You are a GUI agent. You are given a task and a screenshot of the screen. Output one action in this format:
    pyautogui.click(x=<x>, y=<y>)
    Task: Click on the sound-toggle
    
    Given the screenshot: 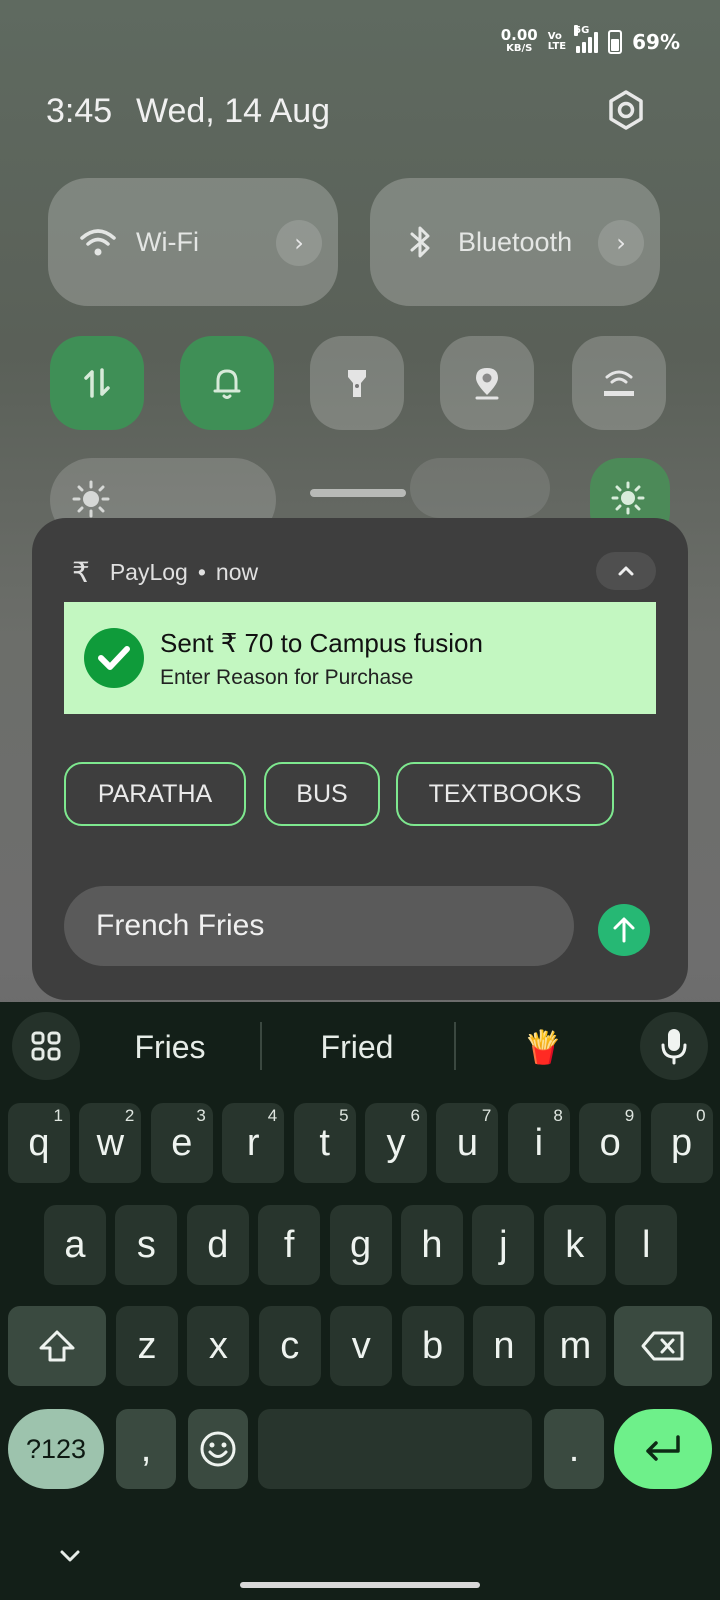 What is the action you would take?
    pyautogui.click(x=227, y=383)
    